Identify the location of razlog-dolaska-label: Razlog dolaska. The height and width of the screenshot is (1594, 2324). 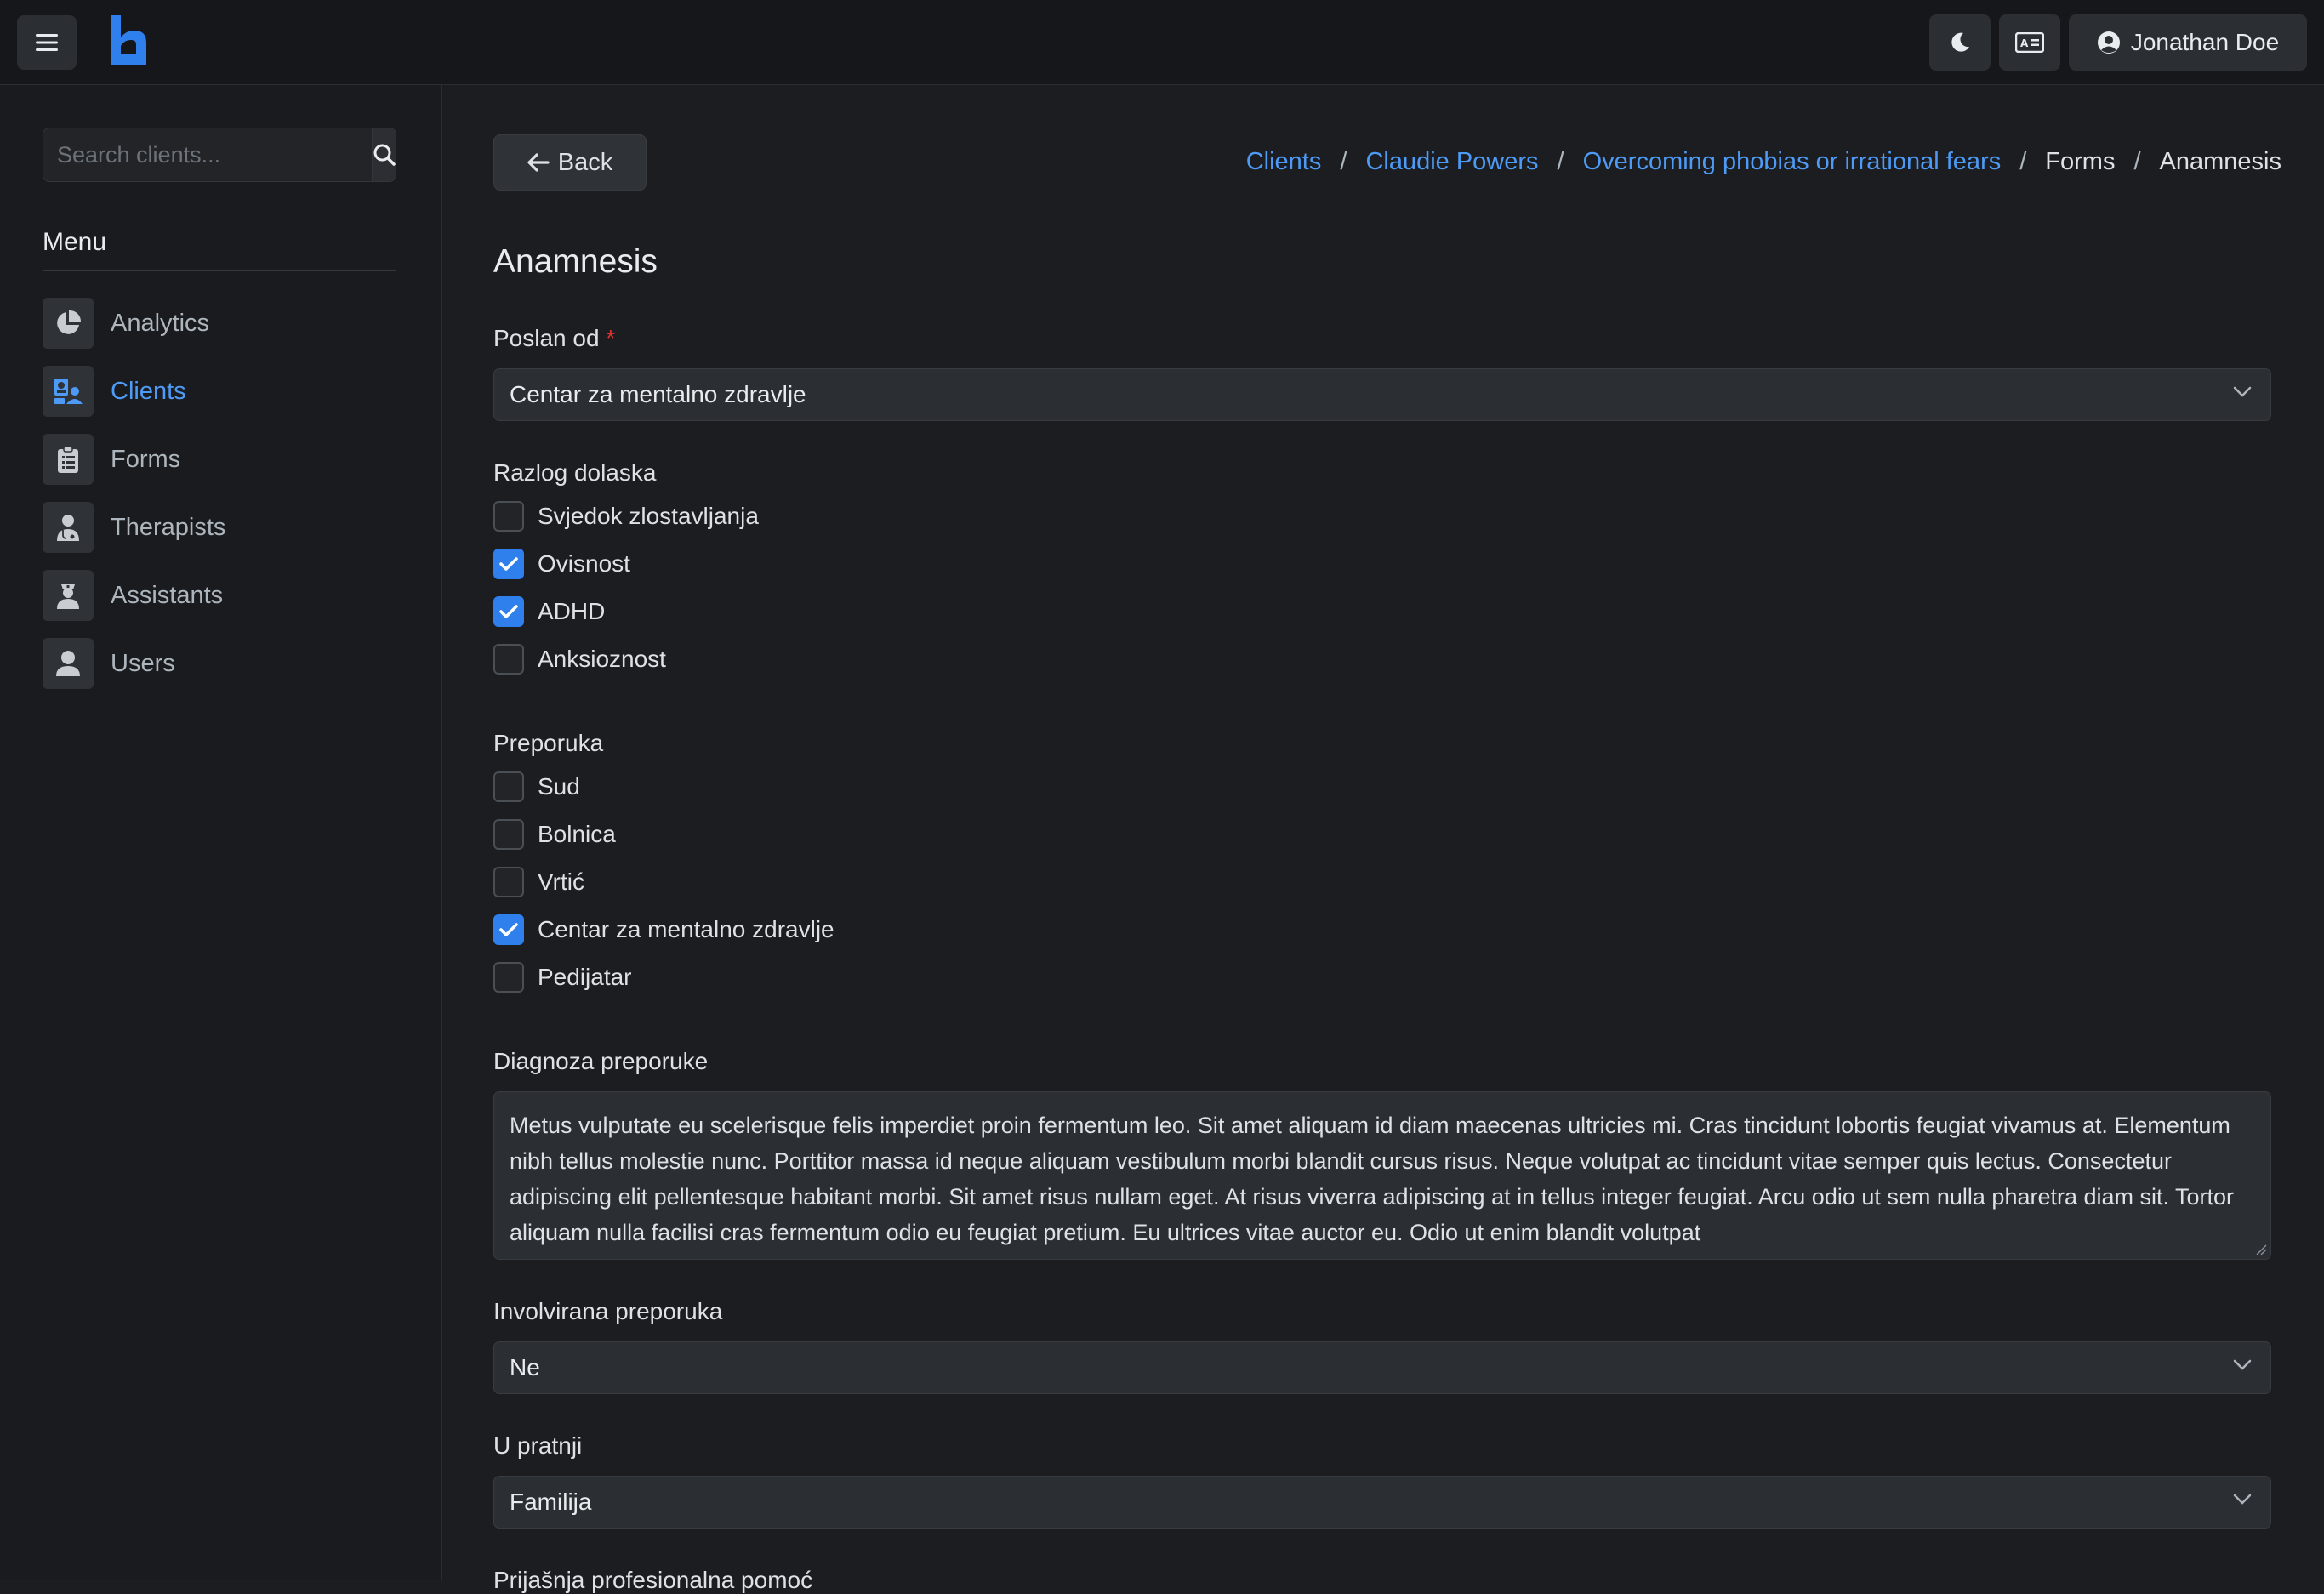
(575, 473).